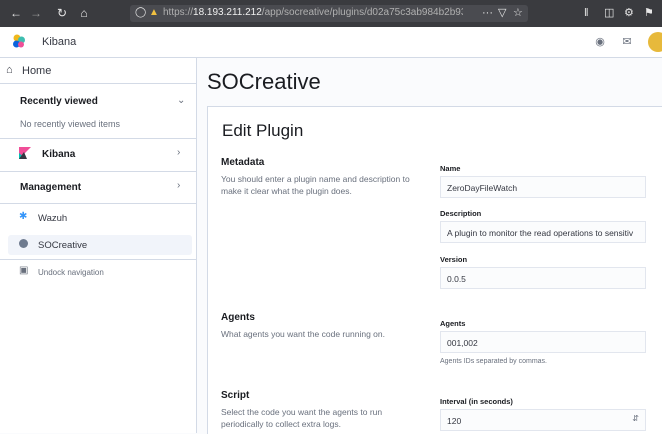 Image resolution: width=662 pixels, height=434 pixels. I want to click on panel-title: Edit Plugin, so click(263, 130).